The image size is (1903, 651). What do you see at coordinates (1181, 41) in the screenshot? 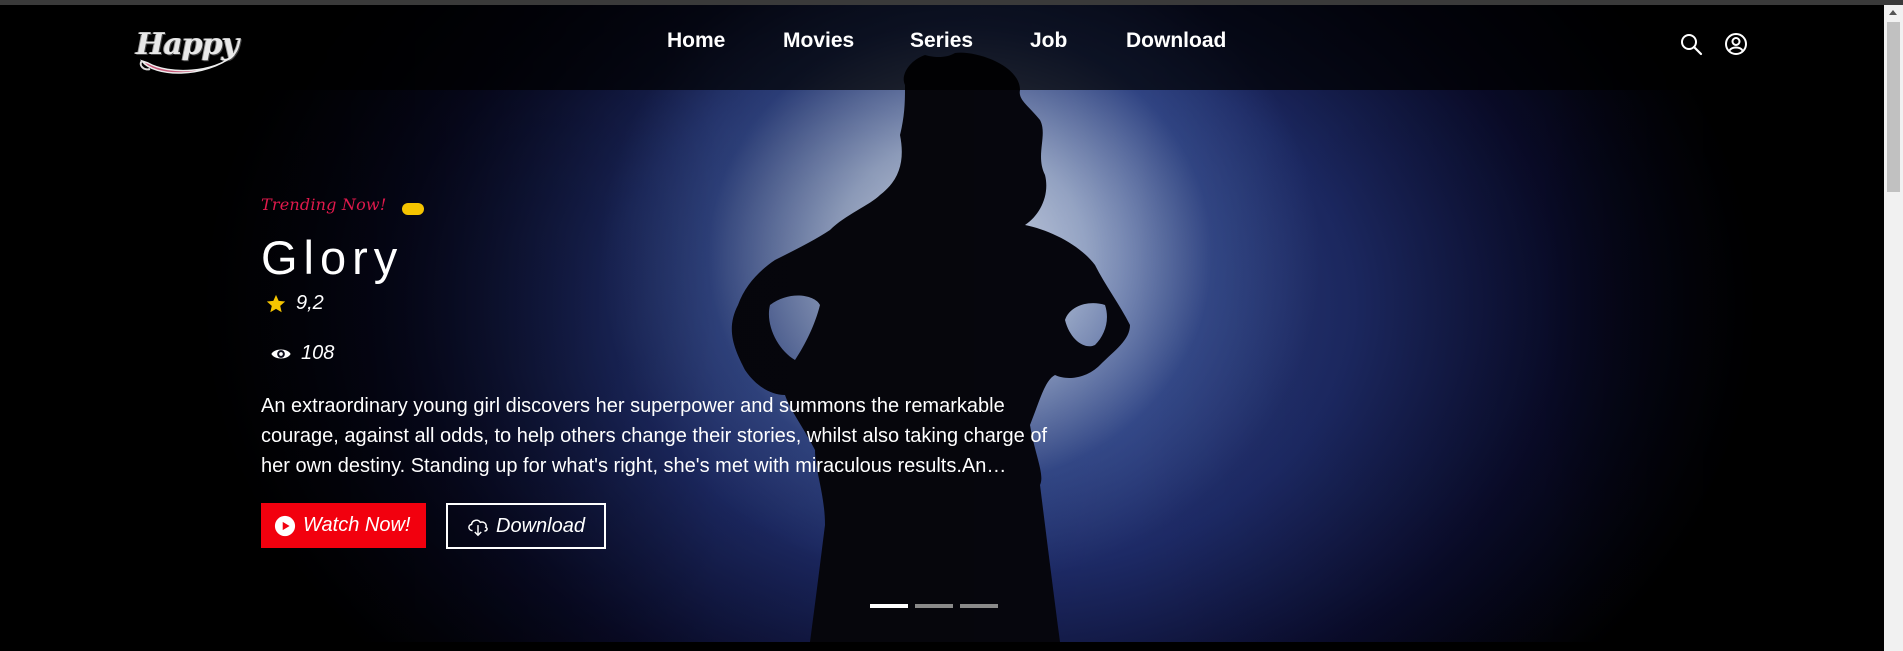
I see `nav-item-download: Download` at bounding box center [1181, 41].